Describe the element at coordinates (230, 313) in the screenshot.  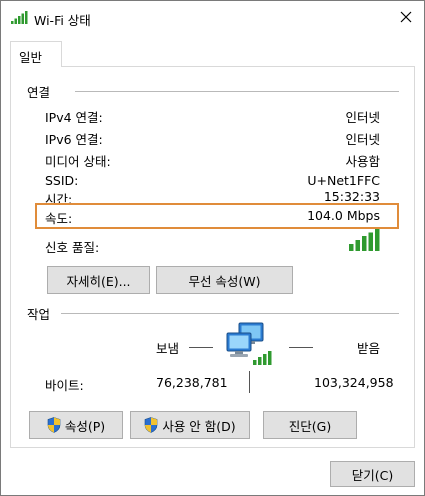
I see `activity-divider` at that location.